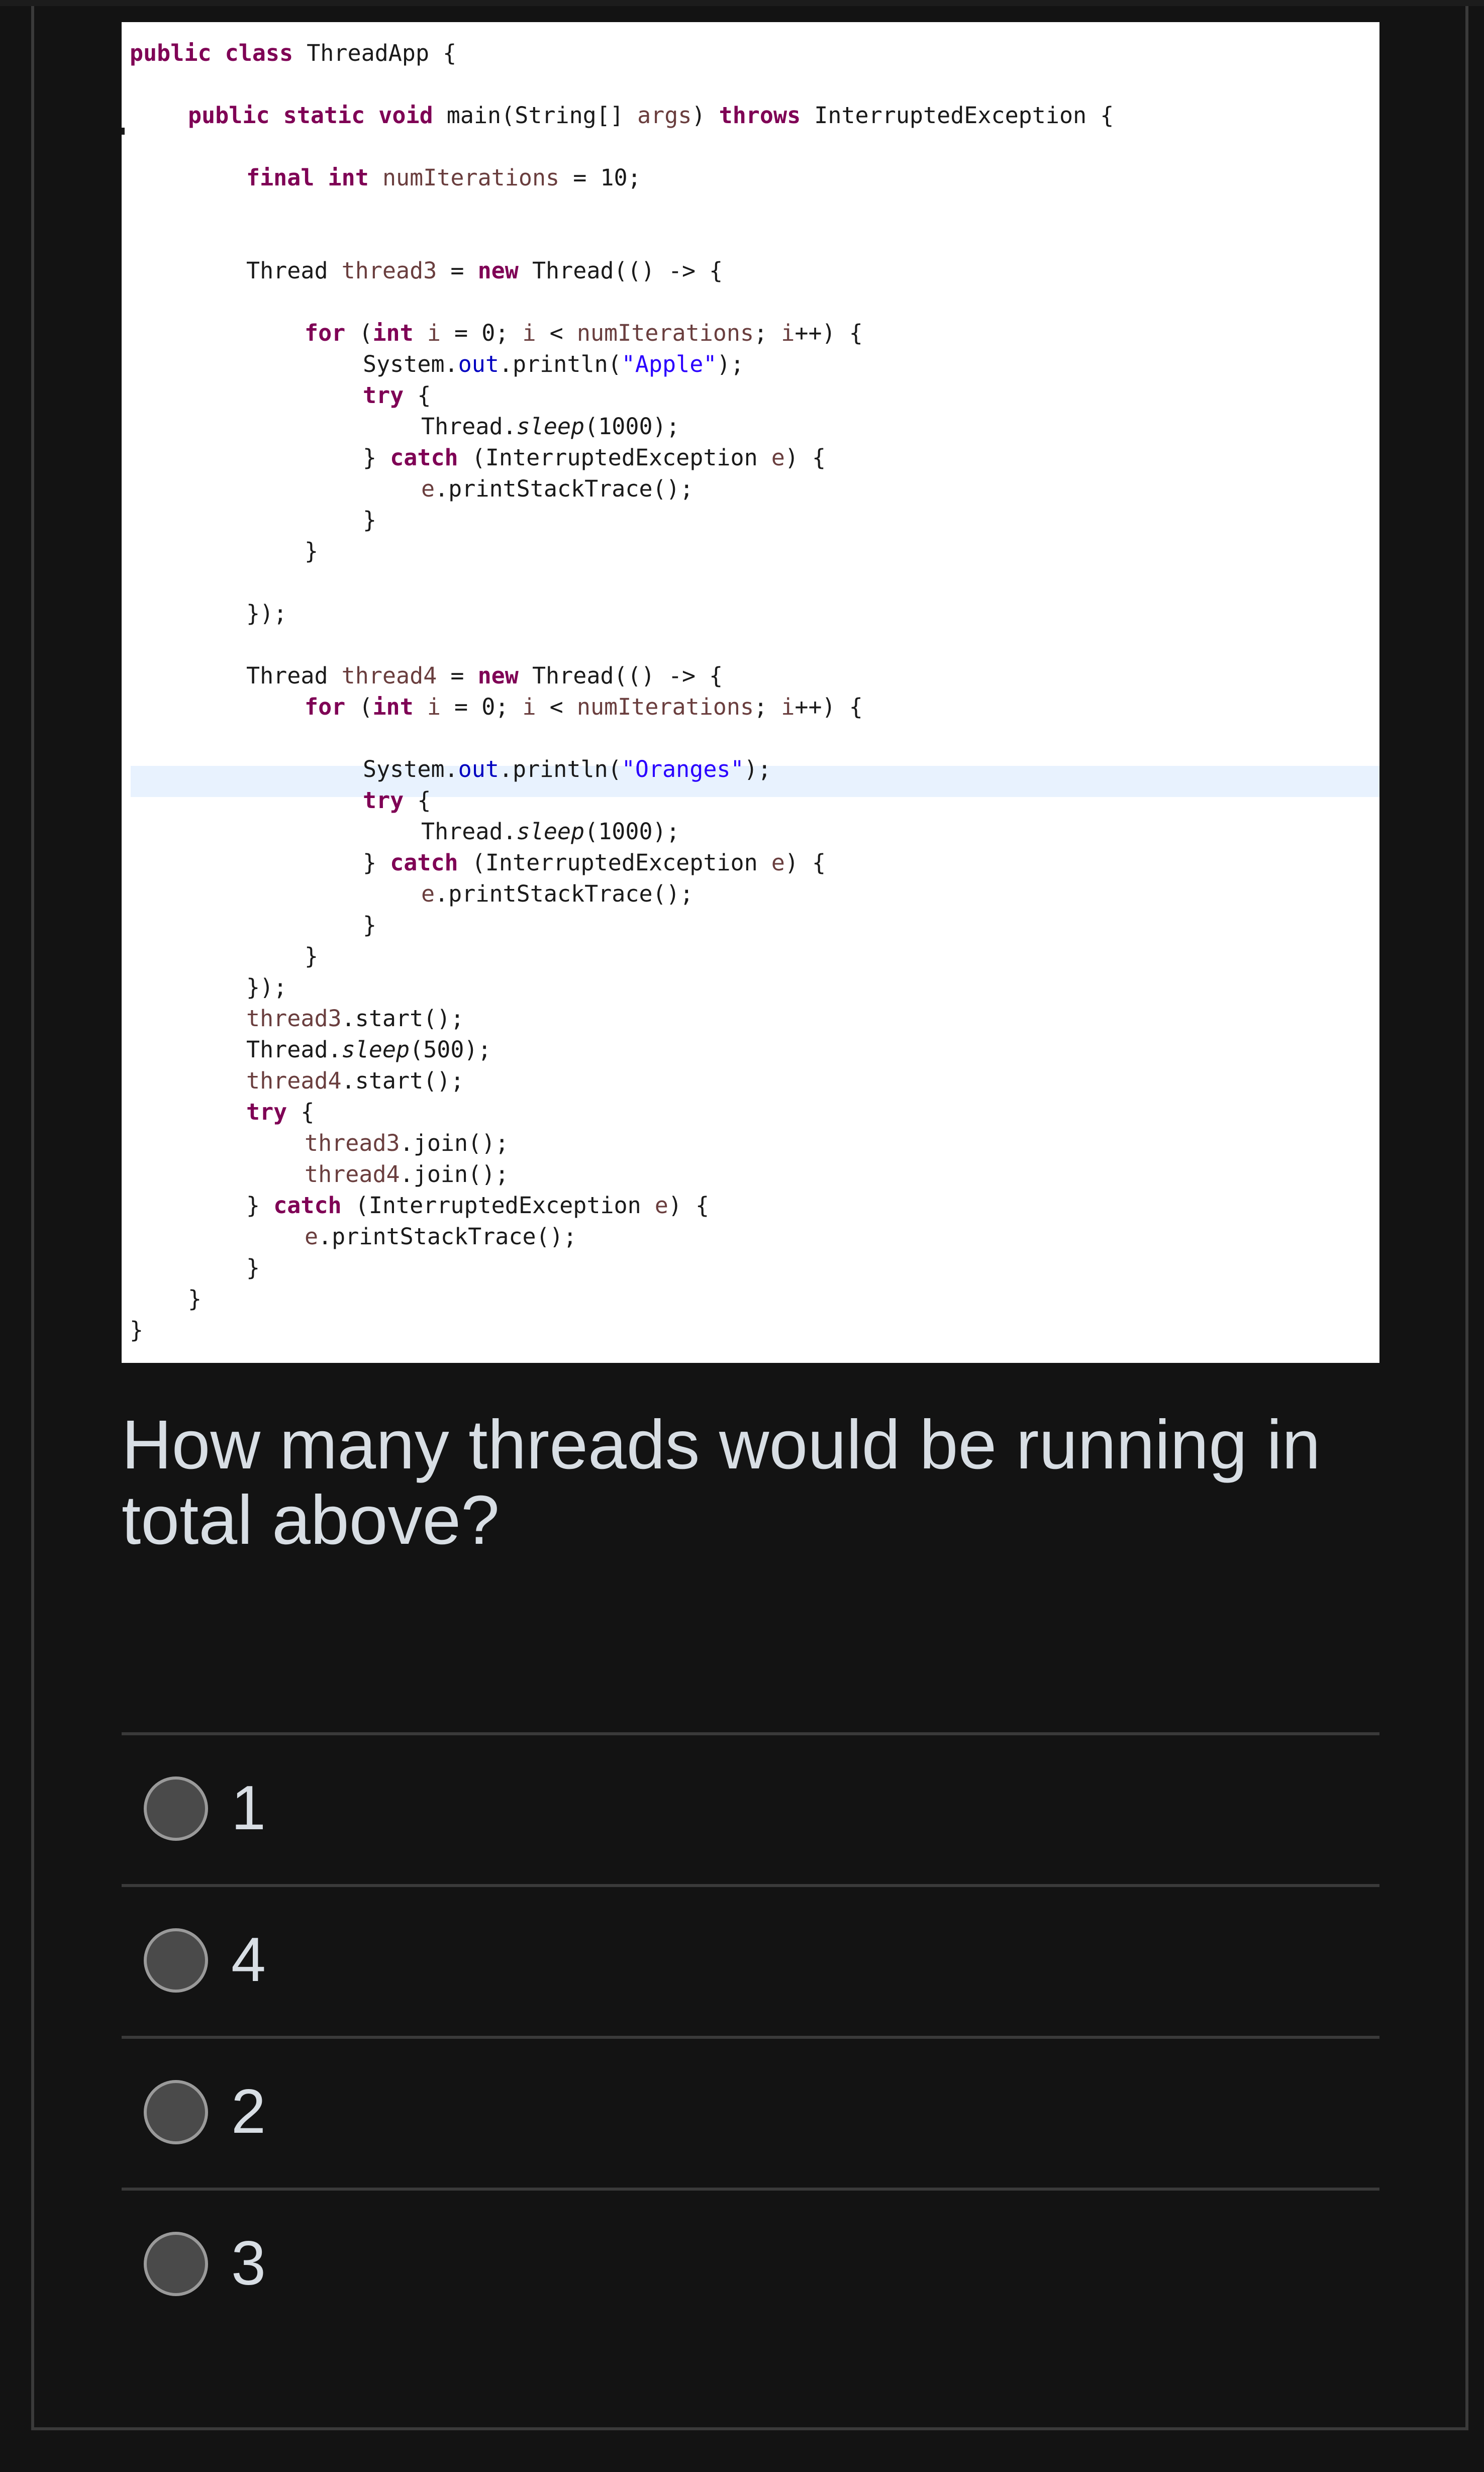 This screenshot has height=2472, width=1484. What do you see at coordinates (266, 987) in the screenshot?
I see `code-line: });` at bounding box center [266, 987].